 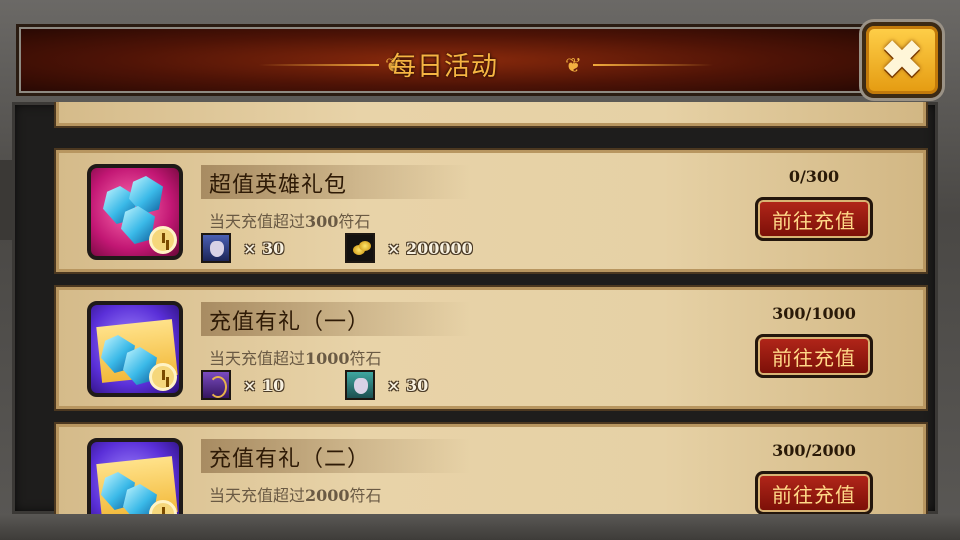 I want to click on close-x-icon: ✖, so click(x=902, y=59).